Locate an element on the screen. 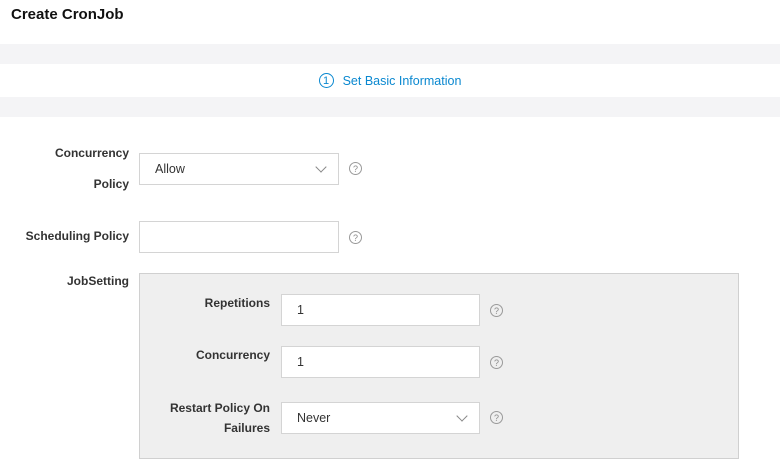 The image size is (780, 471). step-label: Set Basic Information is located at coordinates (402, 80).